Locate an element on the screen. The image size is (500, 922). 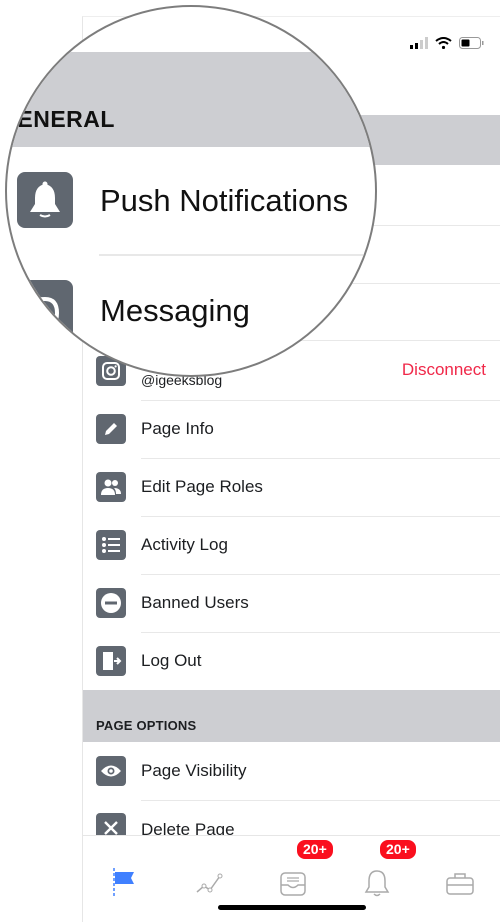
list-item-page-visibility: Page Visibility is located at coordinates (291, 771).